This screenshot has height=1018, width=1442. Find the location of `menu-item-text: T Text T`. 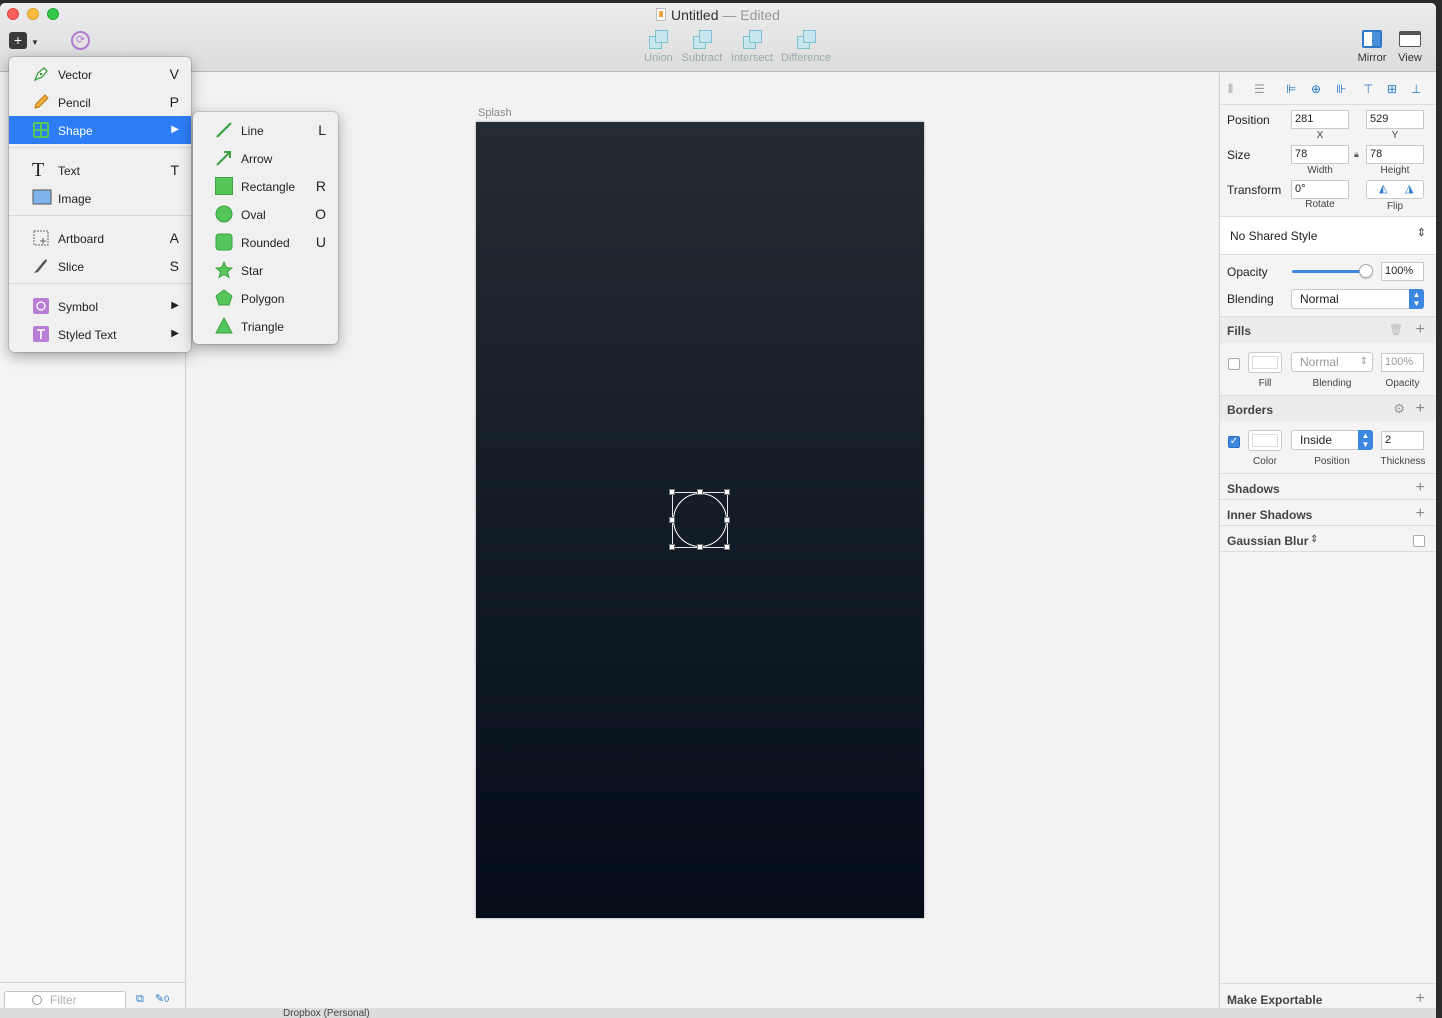

menu-item-text: T Text T is located at coordinates (100, 170).